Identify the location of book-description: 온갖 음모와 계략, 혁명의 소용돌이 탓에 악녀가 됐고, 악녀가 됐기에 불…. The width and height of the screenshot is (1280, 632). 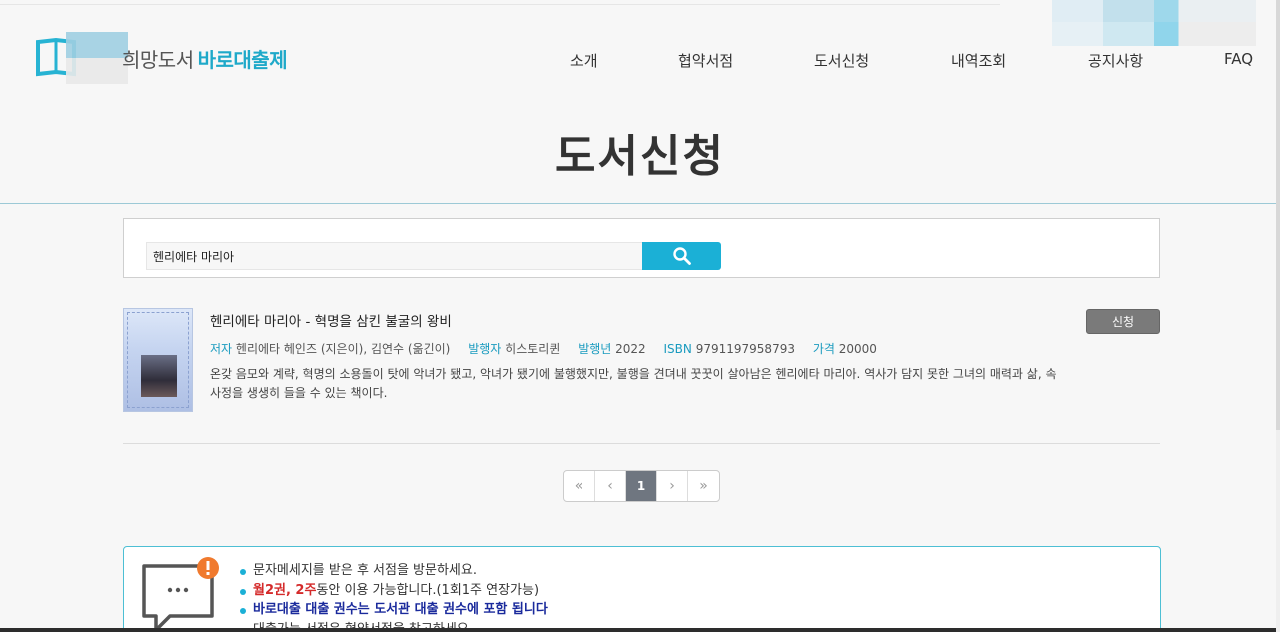
(633, 383).